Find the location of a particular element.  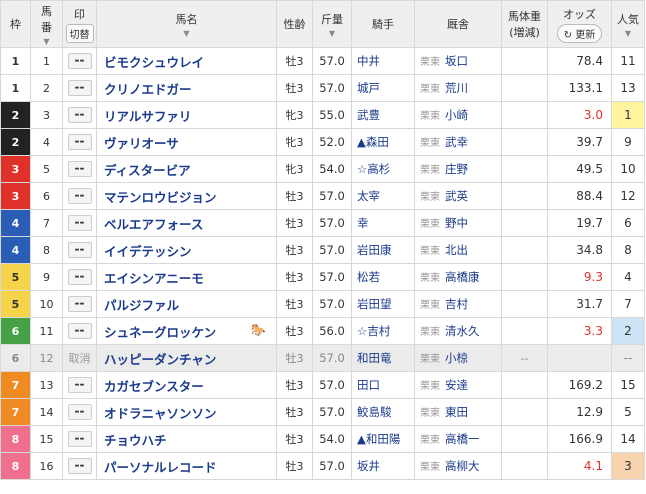

horse-name-link: マテンロウビジョン is located at coordinates (160, 197).